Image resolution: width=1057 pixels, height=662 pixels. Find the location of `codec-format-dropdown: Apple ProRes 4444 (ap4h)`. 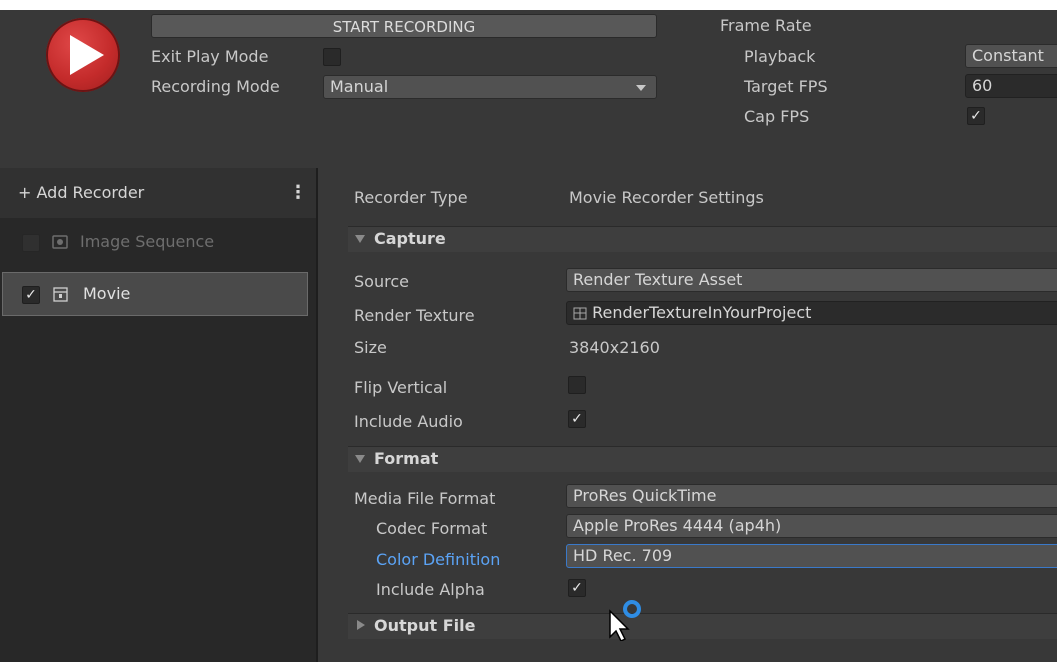

codec-format-dropdown: Apple ProRes 4444 (ap4h) is located at coordinates (811, 526).